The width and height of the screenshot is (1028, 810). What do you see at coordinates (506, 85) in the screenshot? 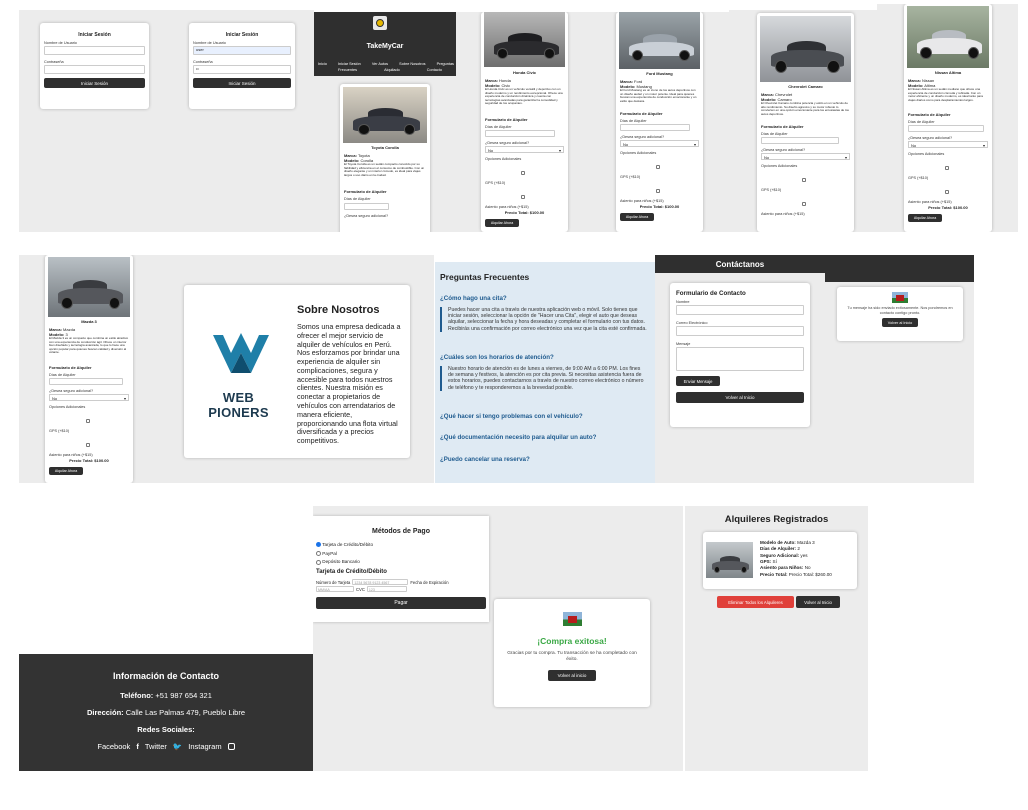
I see `model-value: Civic` at bounding box center [506, 85].